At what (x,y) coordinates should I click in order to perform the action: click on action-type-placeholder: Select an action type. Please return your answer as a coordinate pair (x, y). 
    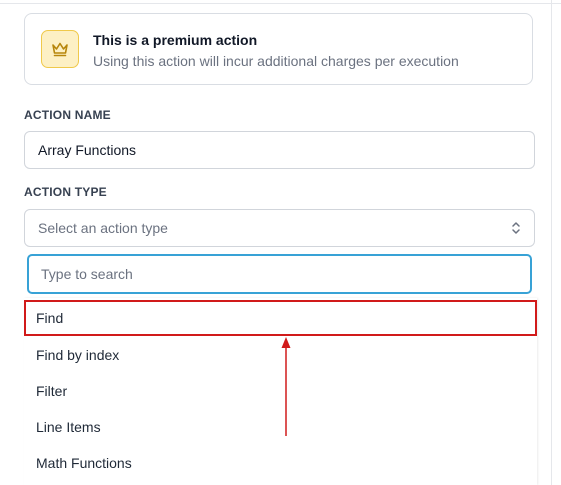
    Looking at the image, I should click on (103, 228).